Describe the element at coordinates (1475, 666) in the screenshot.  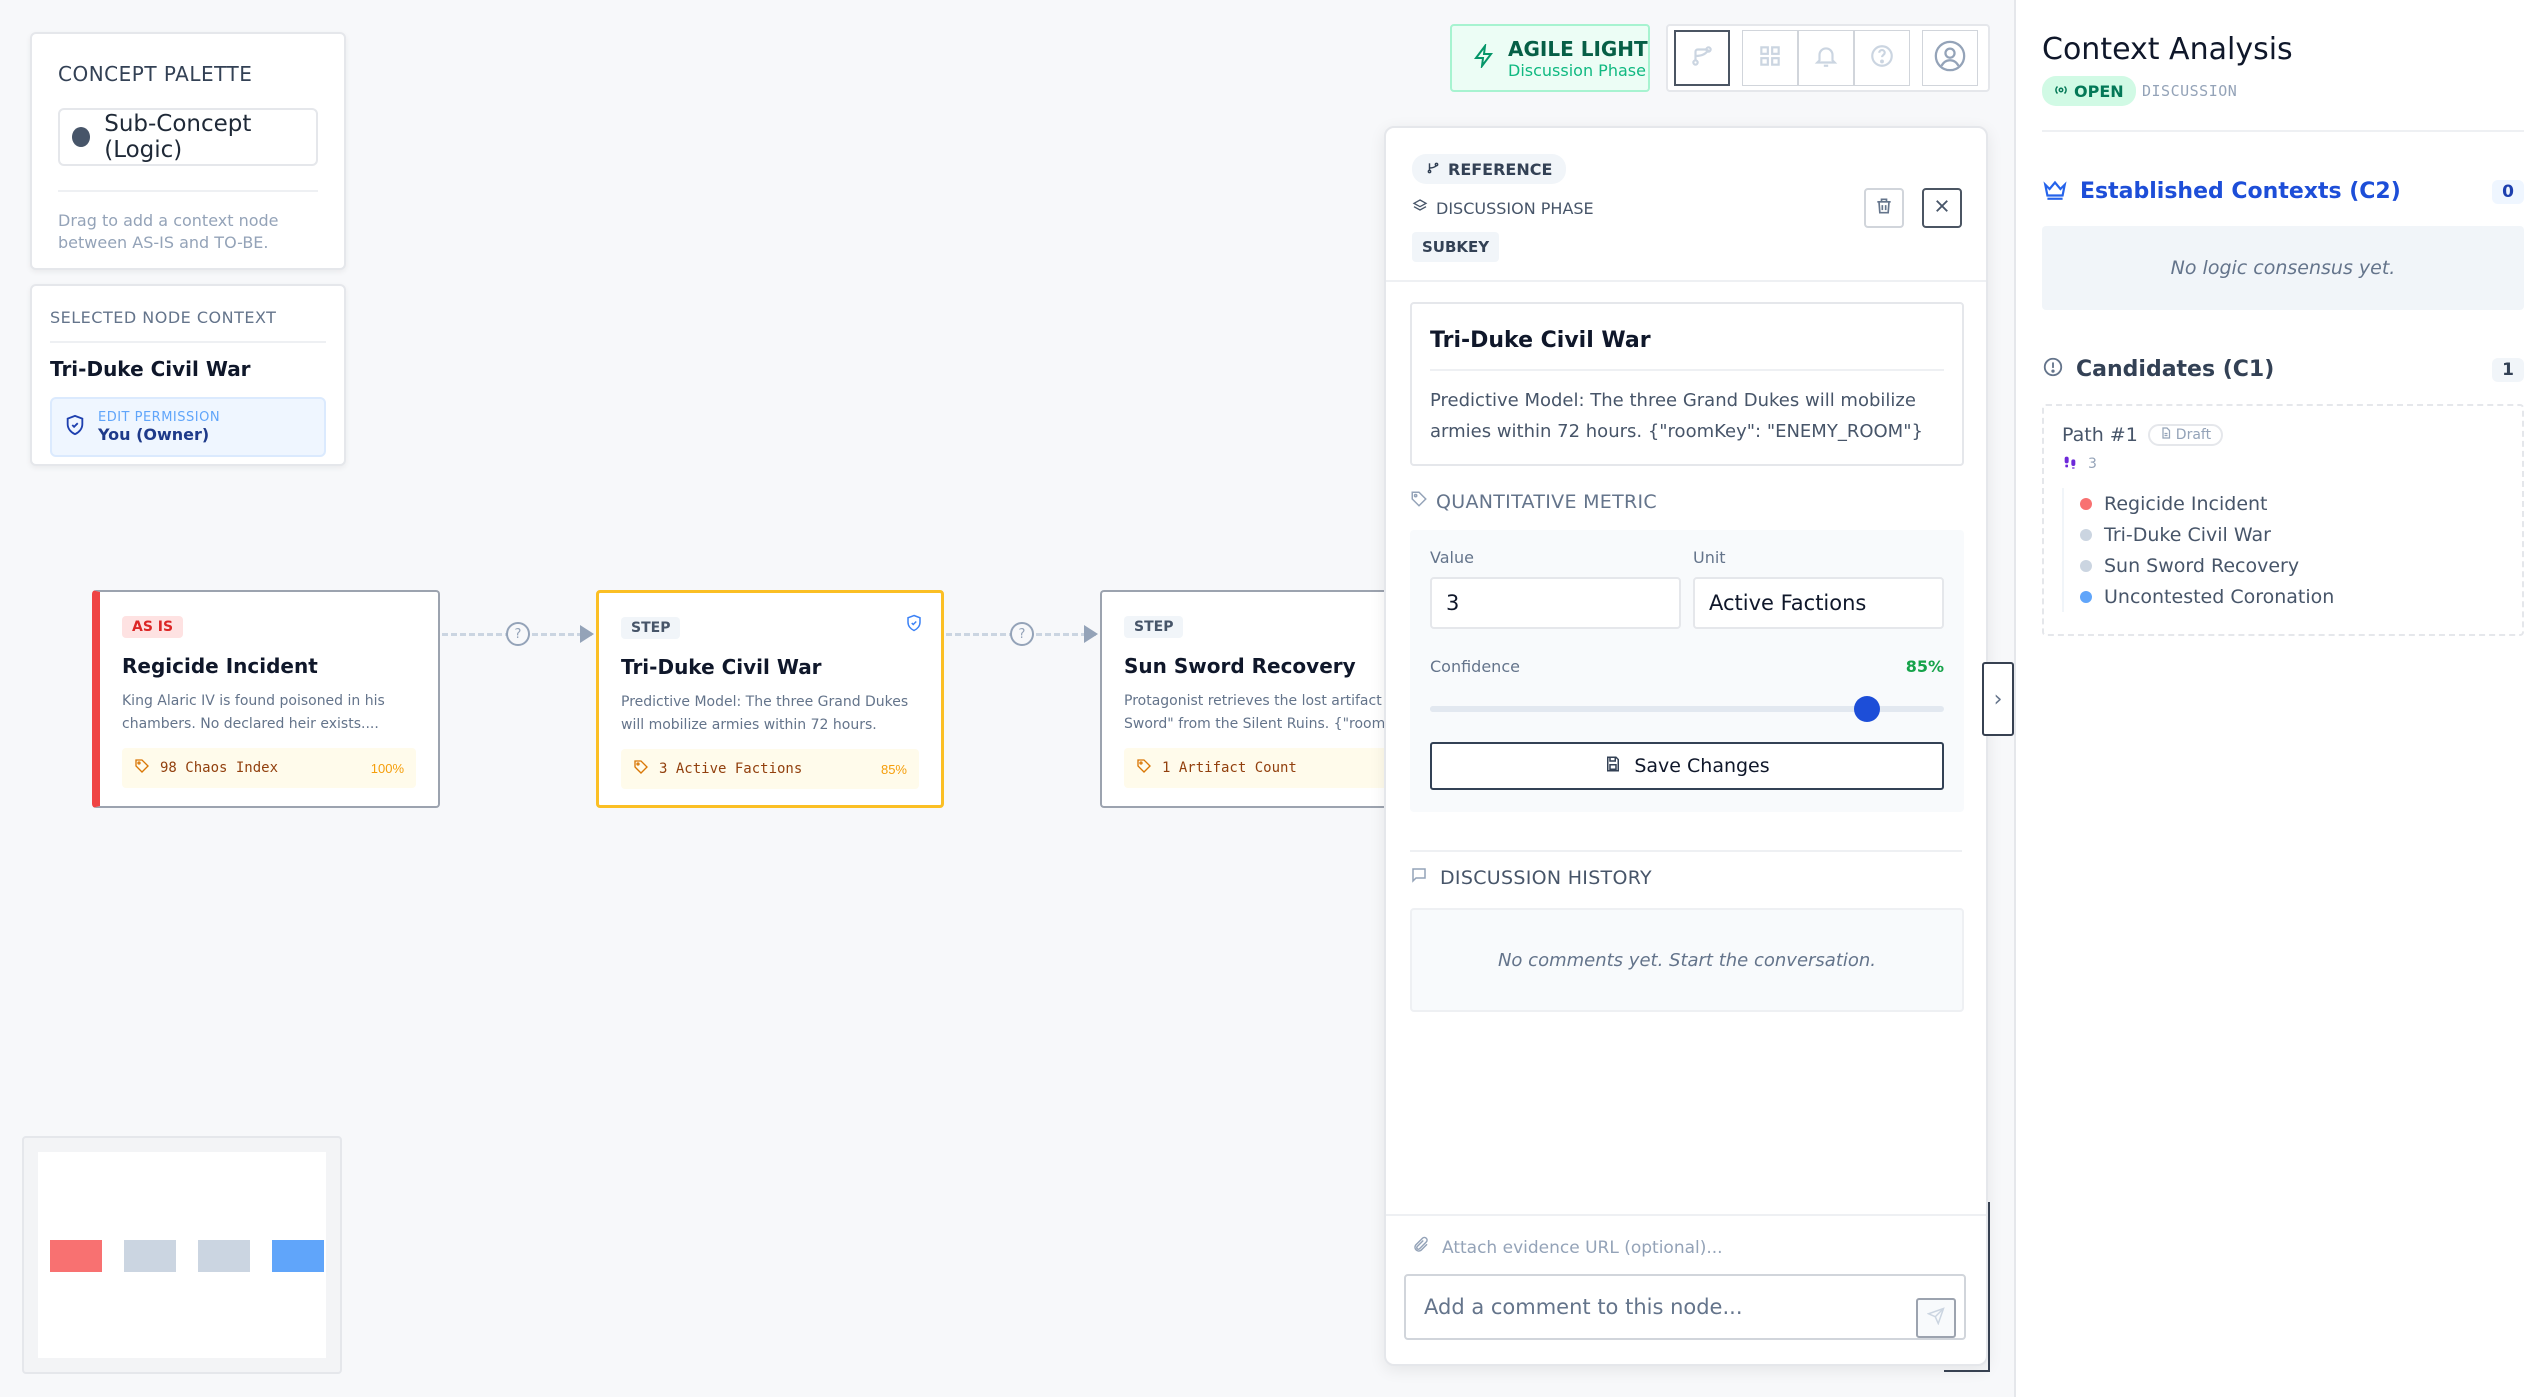
I see `confidence-label: Confidence` at that location.